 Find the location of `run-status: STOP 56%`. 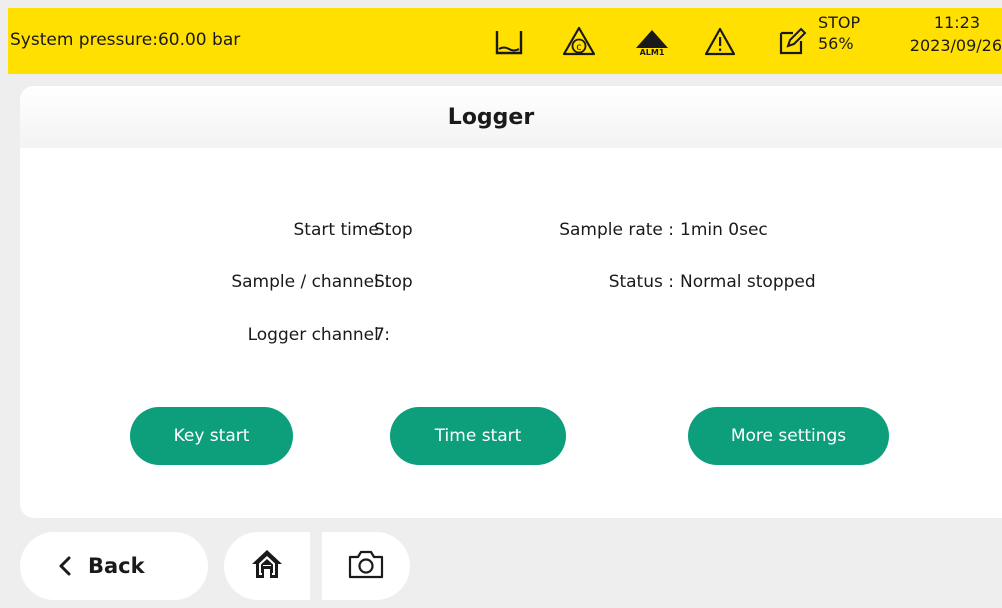

run-status: STOP 56% is located at coordinates (844, 33).